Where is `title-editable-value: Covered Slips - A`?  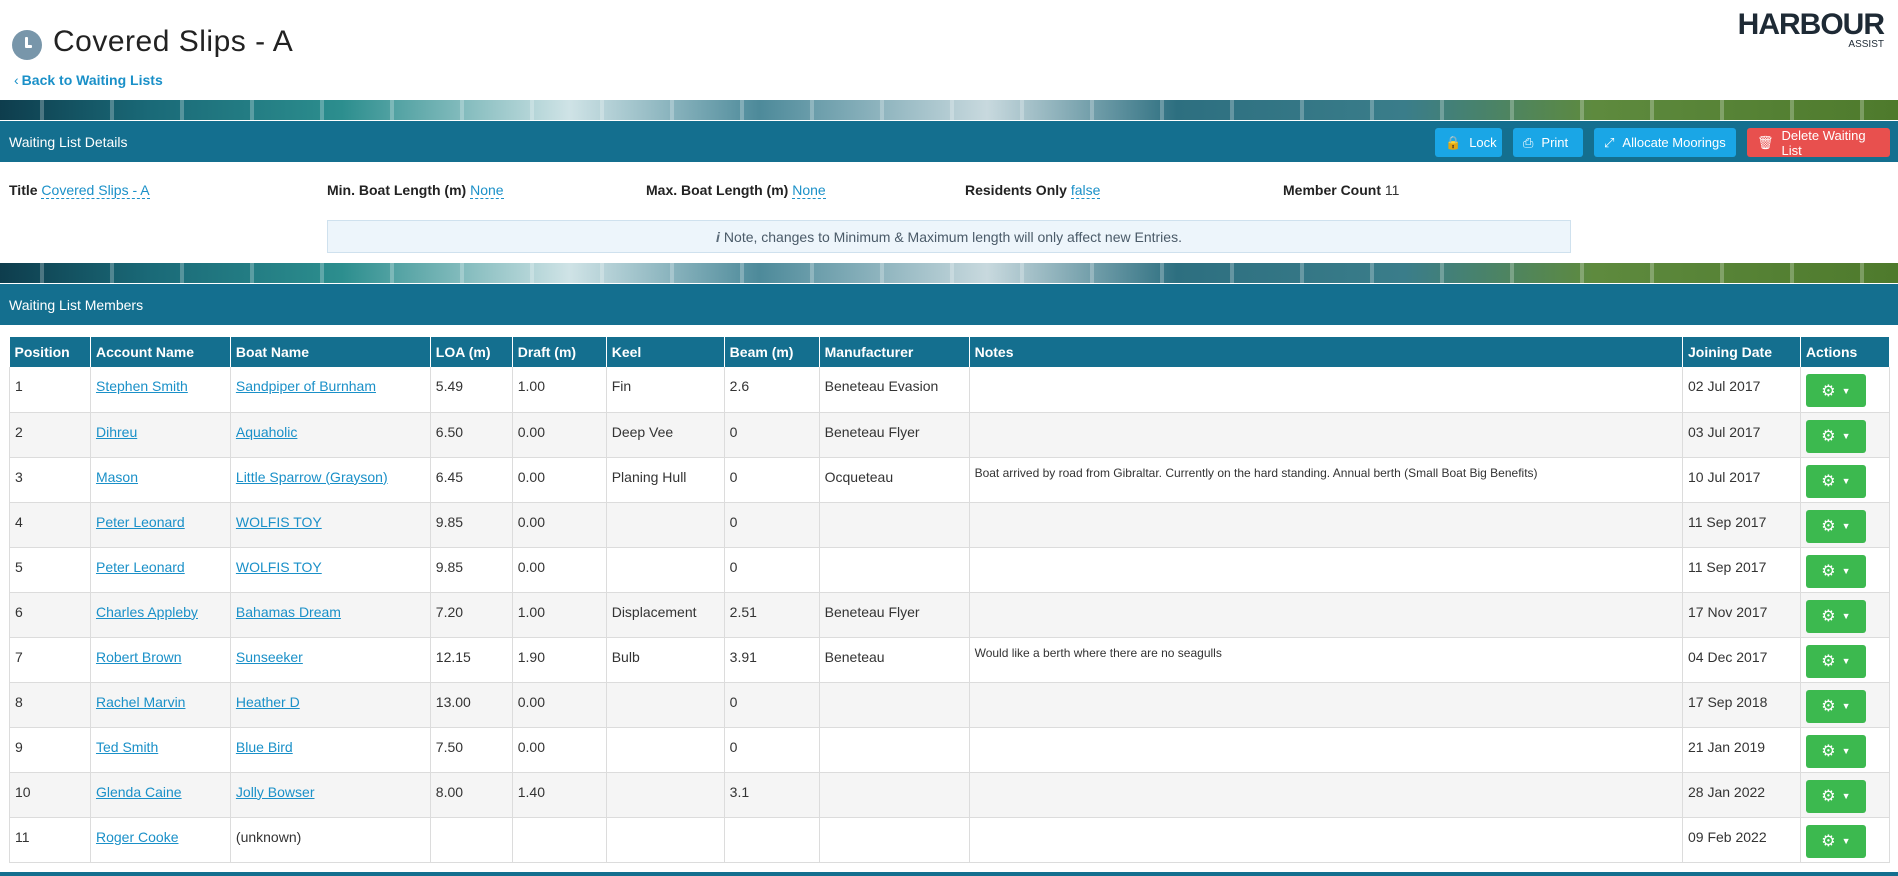 title-editable-value: Covered Slips - A is located at coordinates (95, 190).